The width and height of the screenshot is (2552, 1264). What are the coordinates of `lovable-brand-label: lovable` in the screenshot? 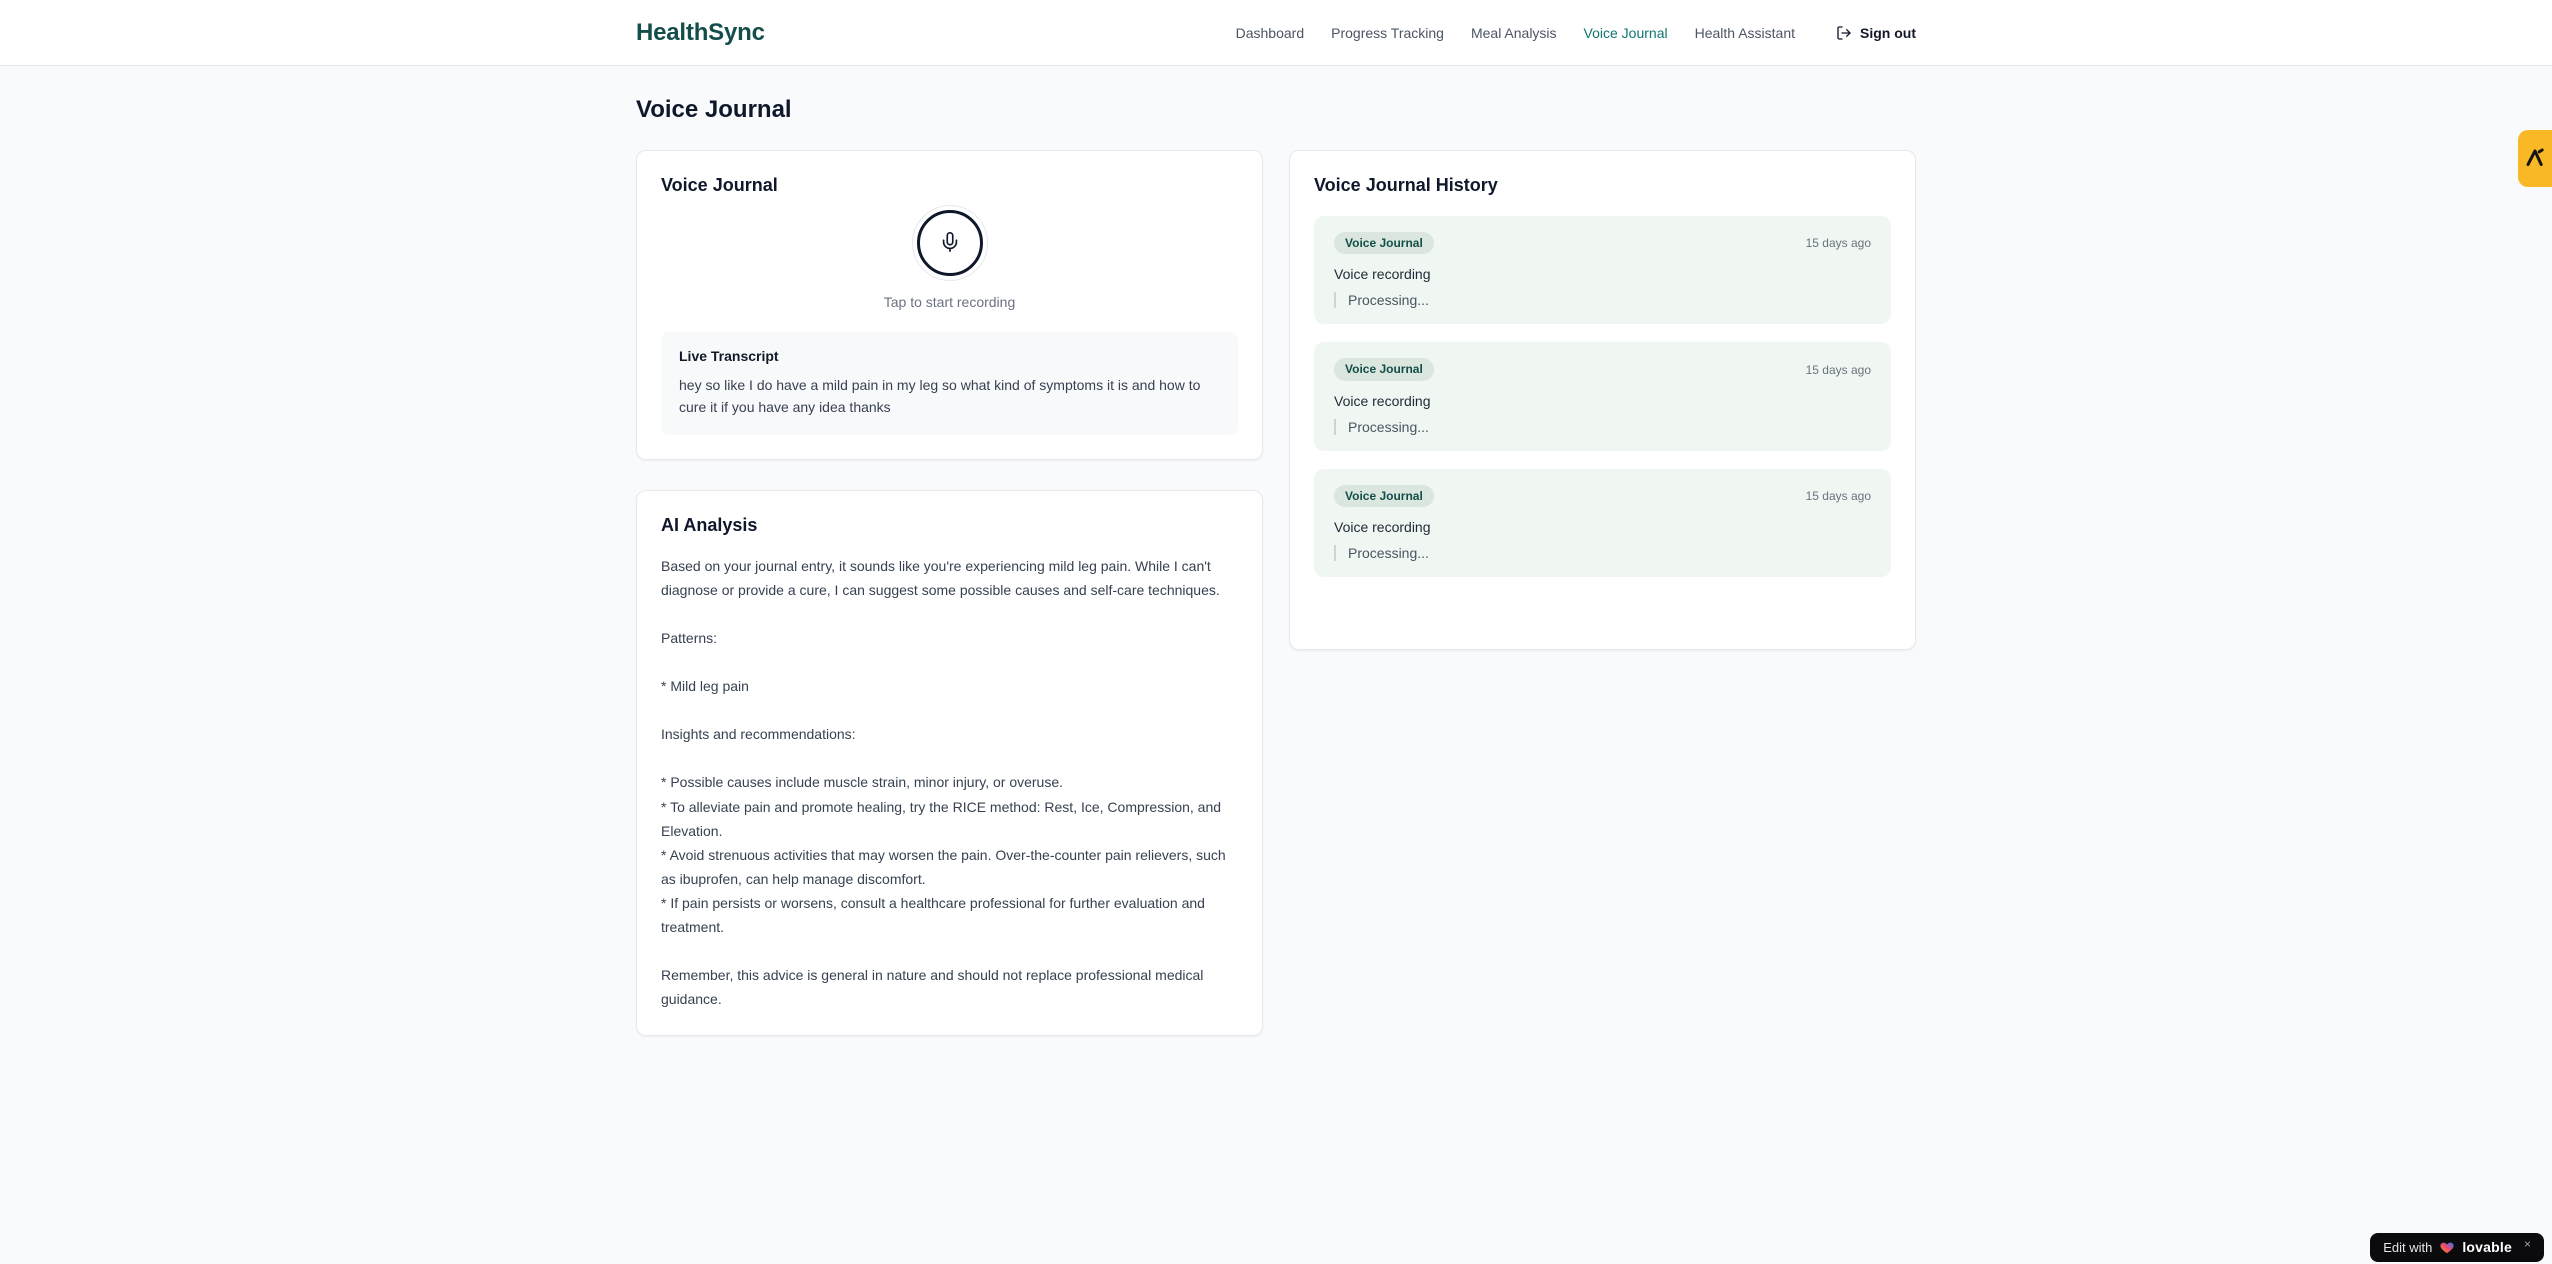 It's located at (2487, 1247).